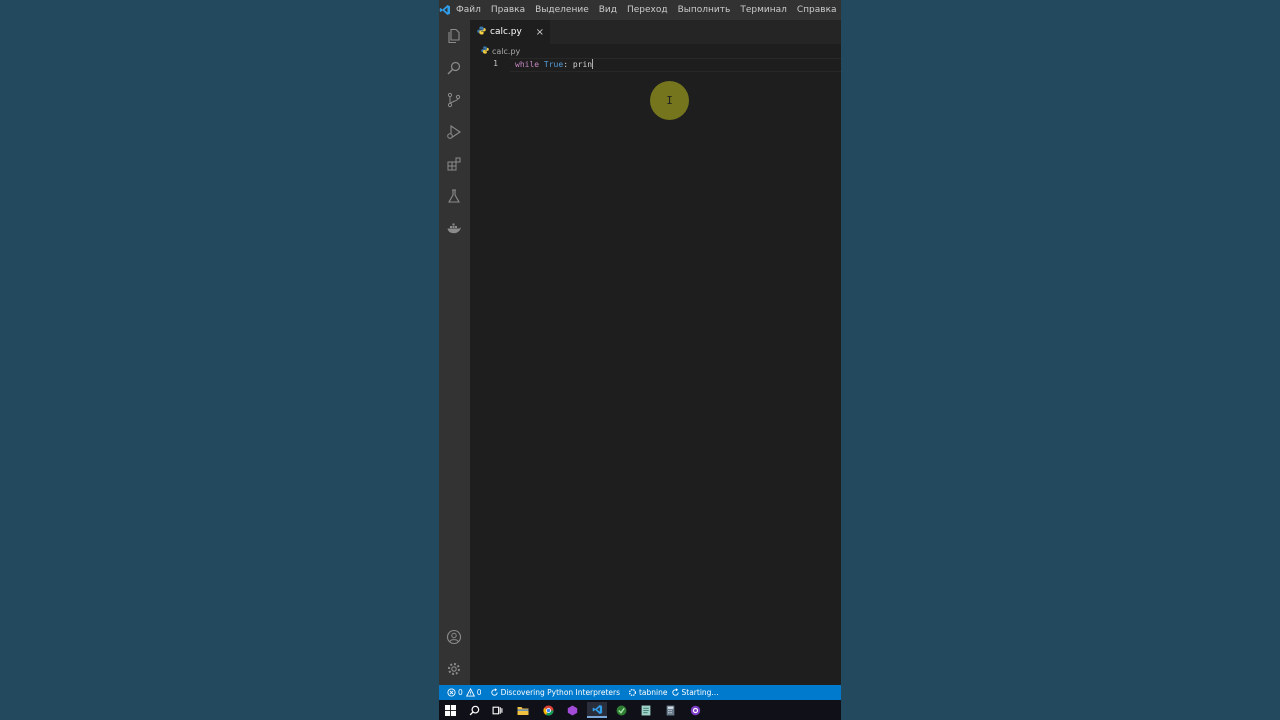 The image size is (1280, 720). I want to click on task-view-icon, so click(497, 710).